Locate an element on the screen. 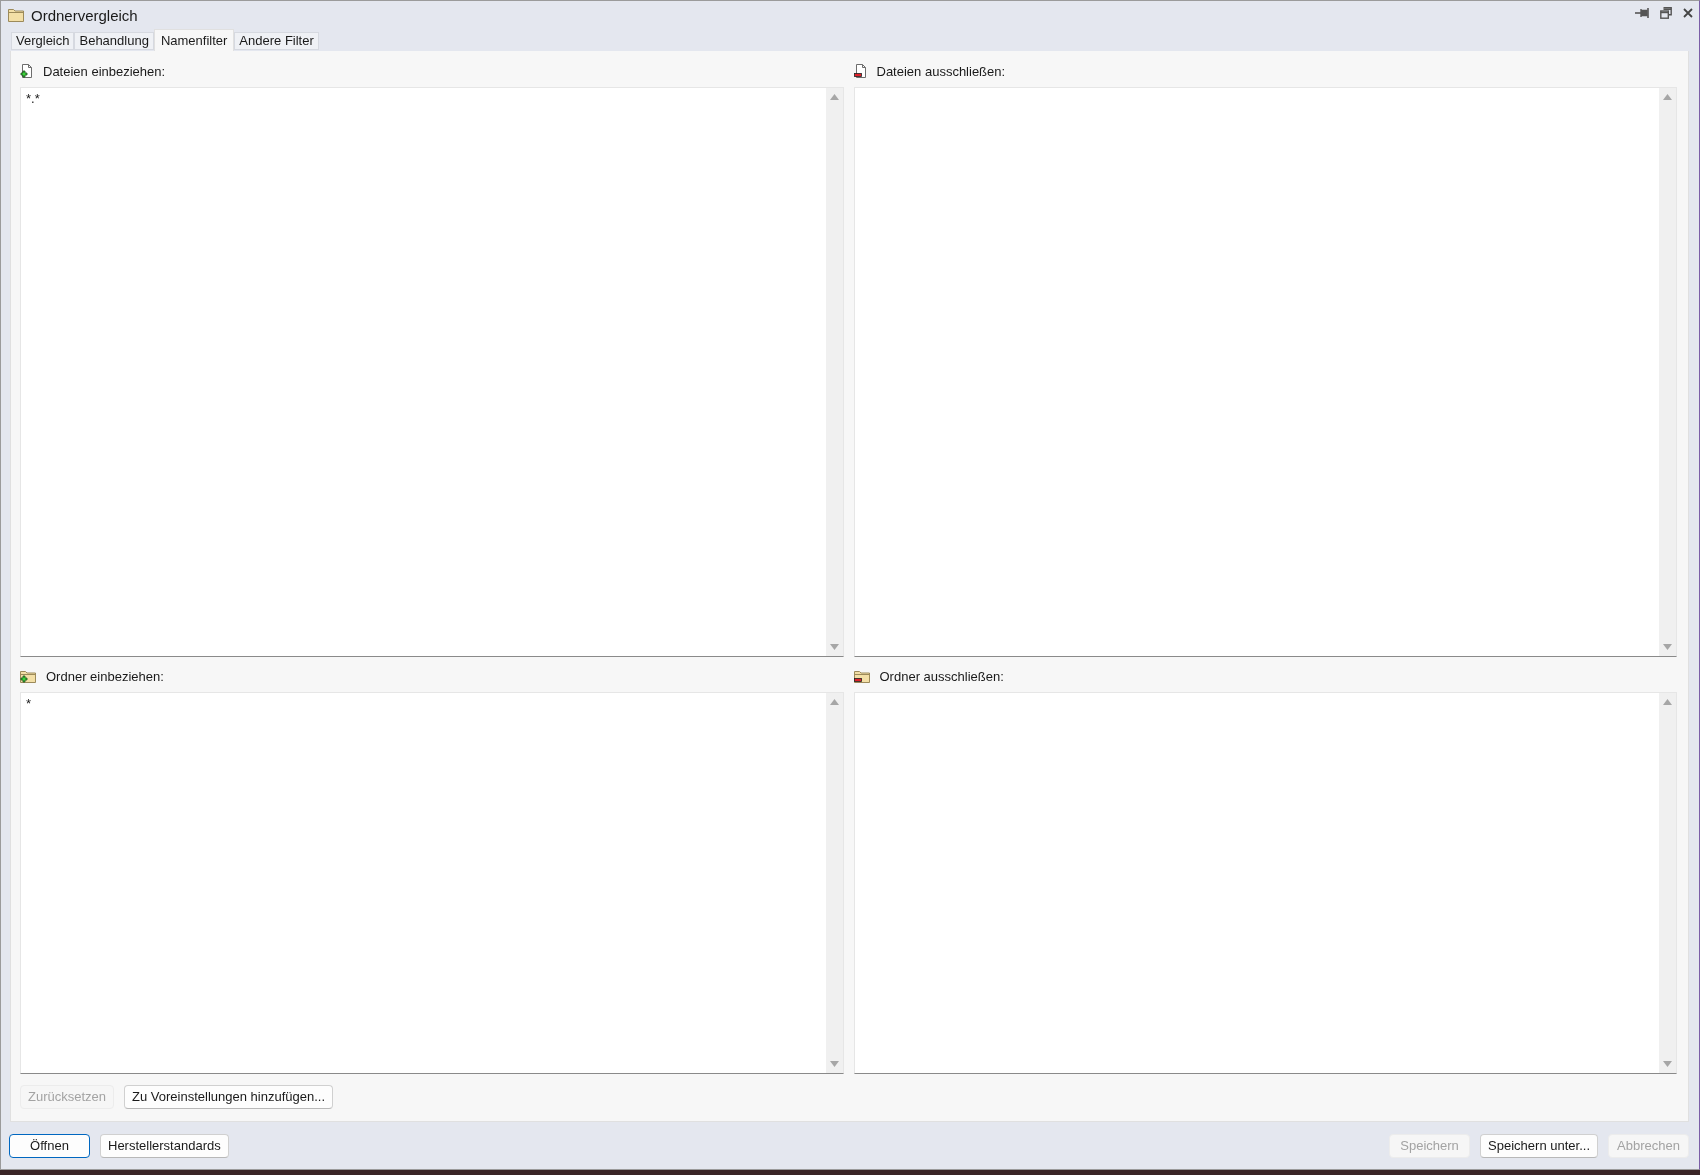 The image size is (1700, 1175). tab: Namenfilter is located at coordinates (194, 40).